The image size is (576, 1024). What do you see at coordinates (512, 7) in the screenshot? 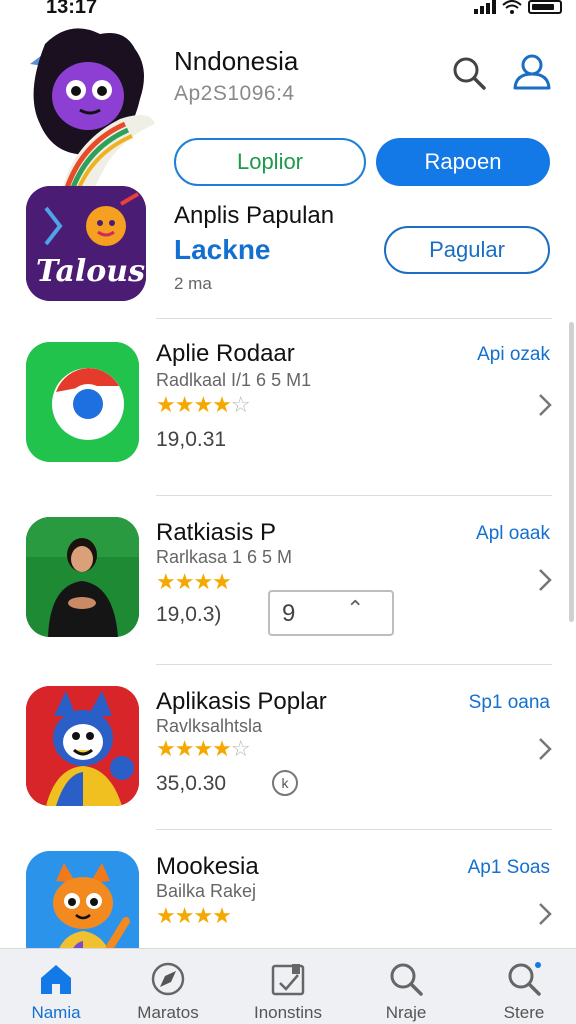
I see `wifi-icon` at bounding box center [512, 7].